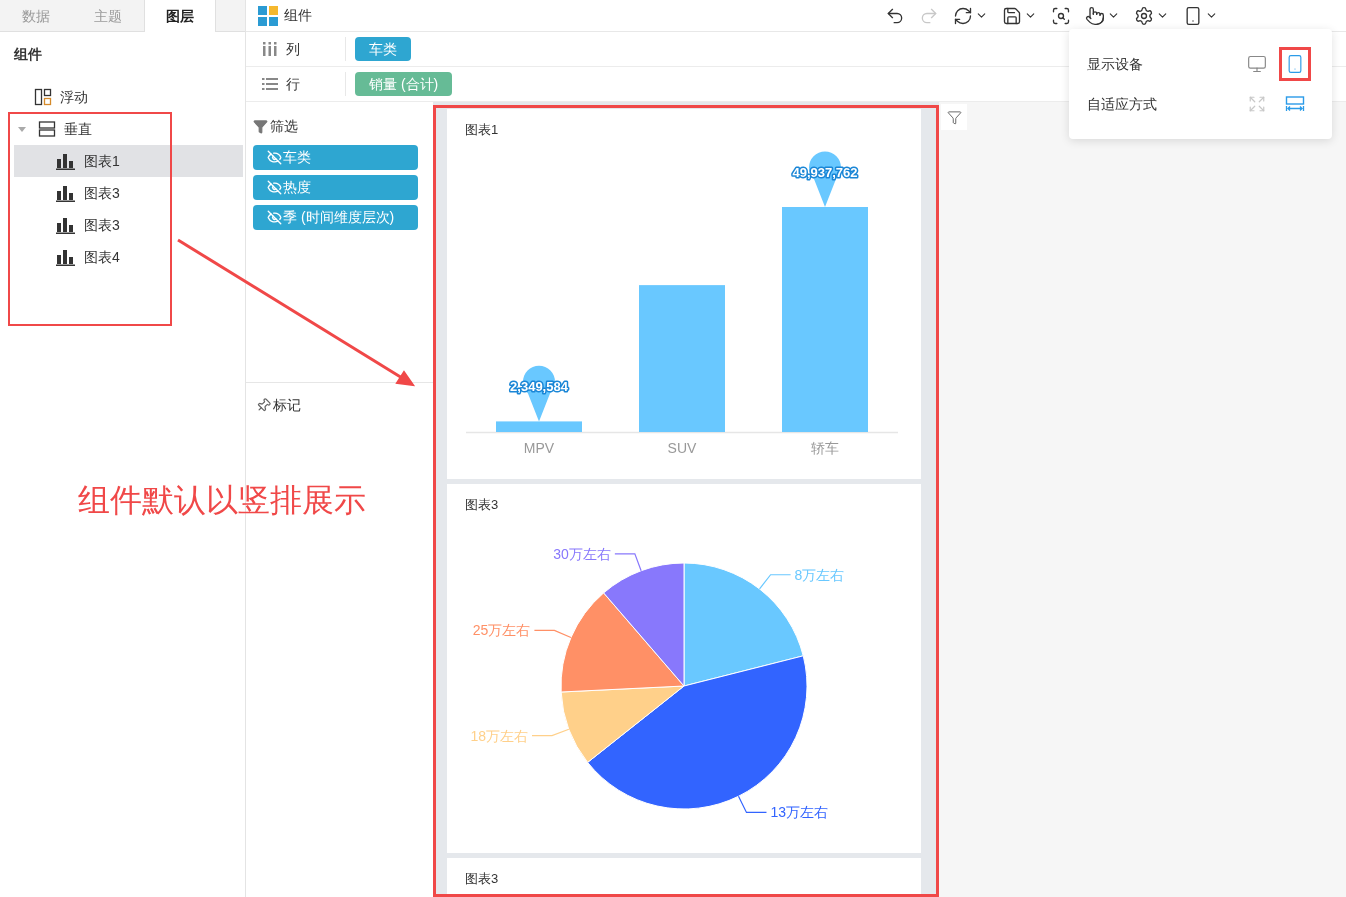 The image size is (1346, 897). I want to click on save-icon, so click(1012, 15).